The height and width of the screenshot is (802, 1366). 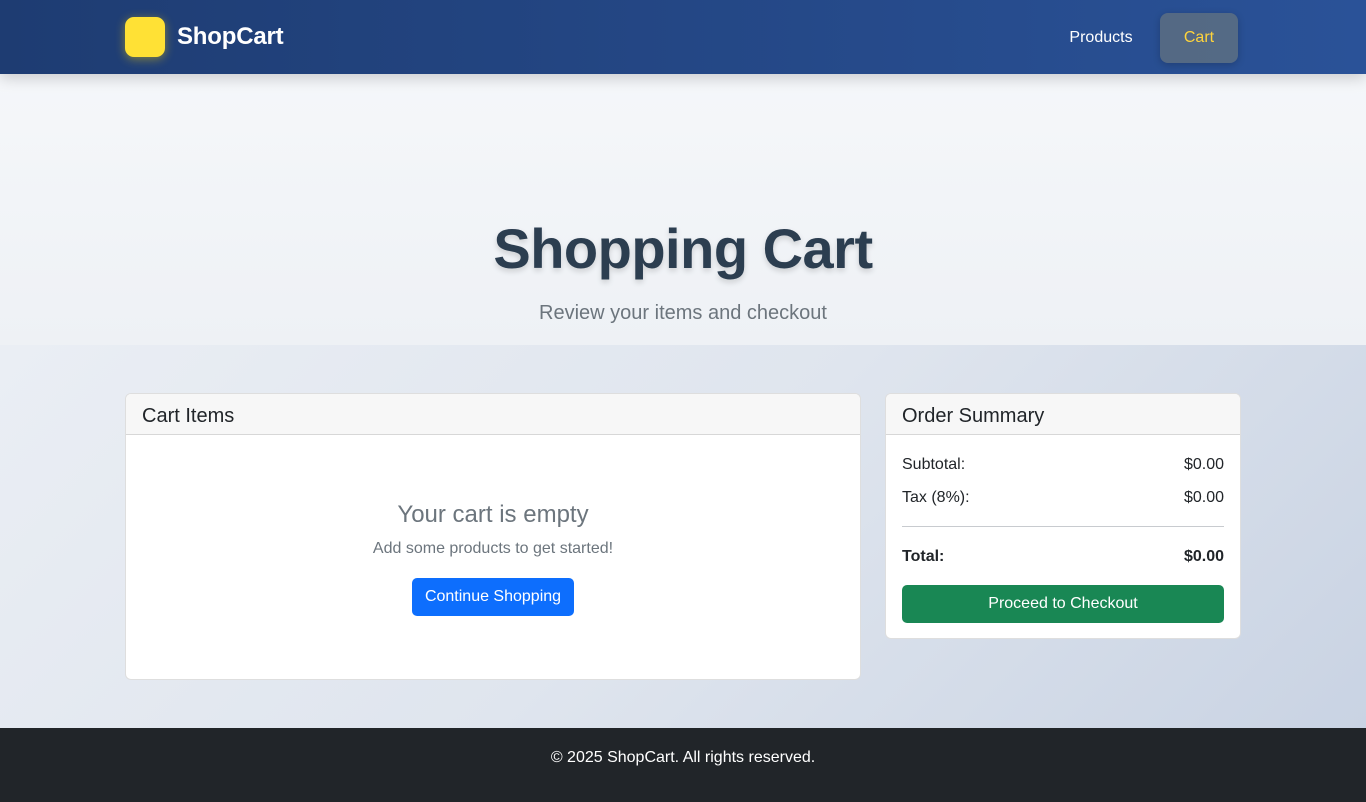 What do you see at coordinates (1063, 526) in the screenshot?
I see `summary-divider` at bounding box center [1063, 526].